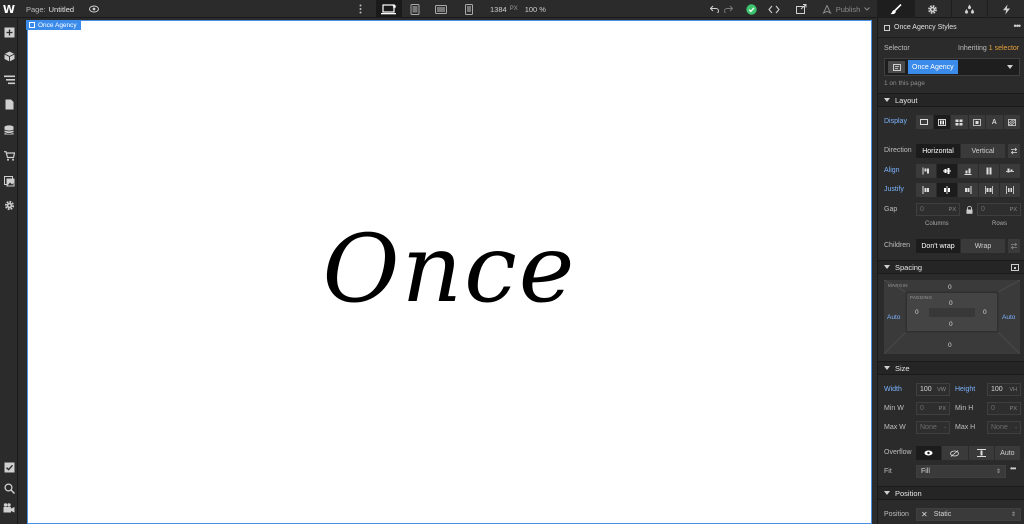 The height and width of the screenshot is (524, 1024). I want to click on spacing-section-header: Spacing, so click(951, 267).